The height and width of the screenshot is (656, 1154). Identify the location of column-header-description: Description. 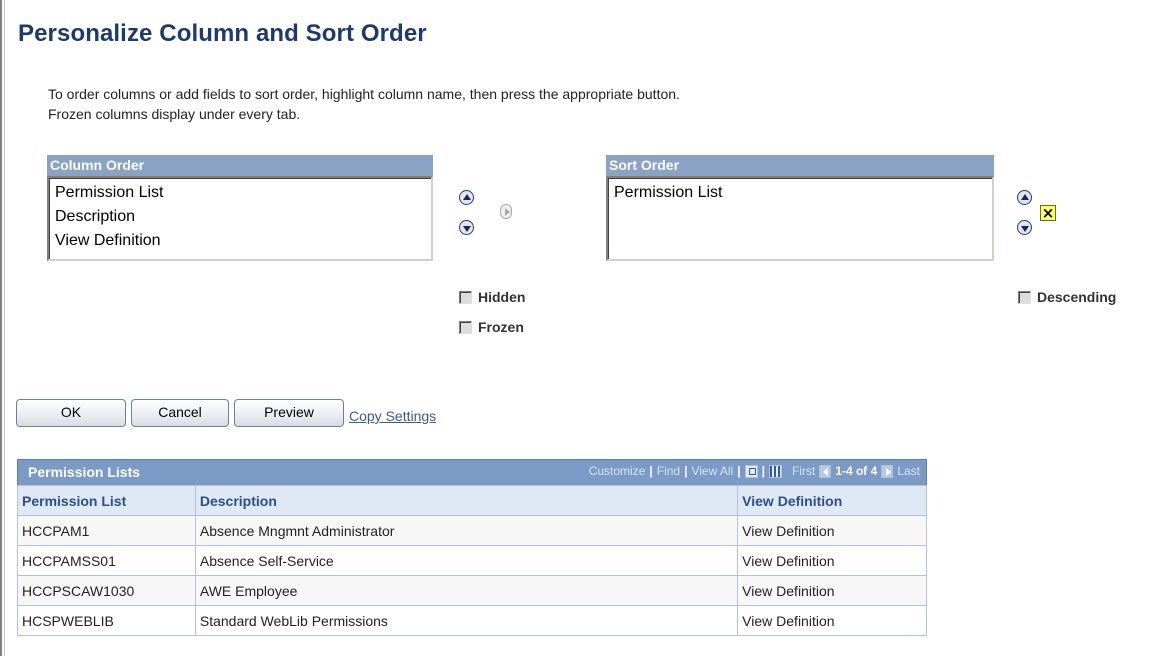
(466, 500).